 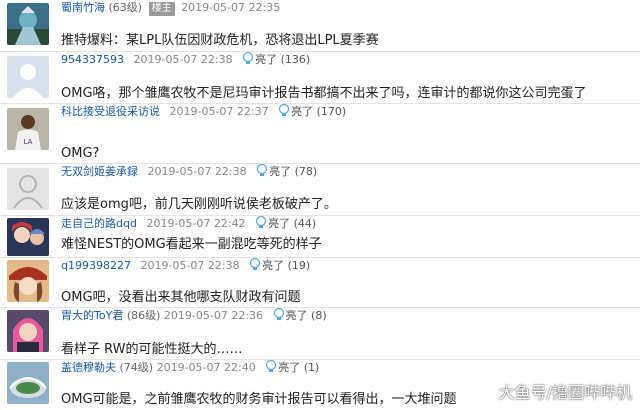 I want to click on basketball-player-avatar-icon: LA, so click(x=28, y=129).